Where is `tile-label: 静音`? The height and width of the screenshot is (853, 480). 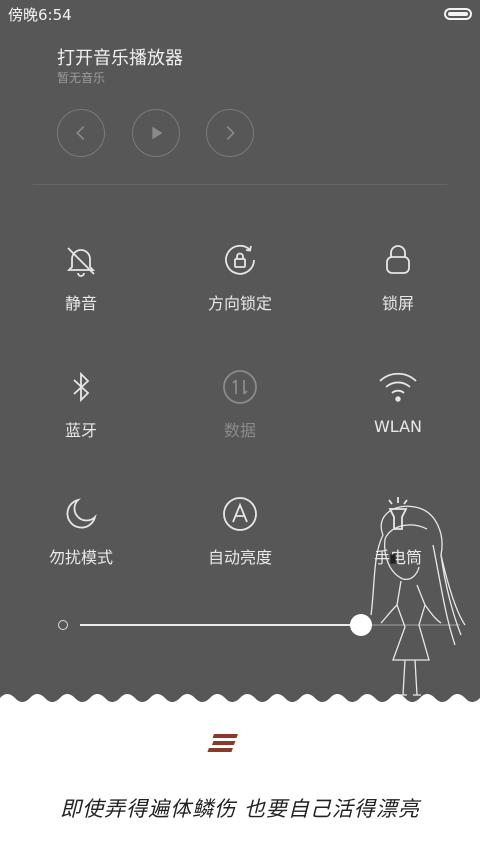
tile-label: 静音 is located at coordinates (80, 303).